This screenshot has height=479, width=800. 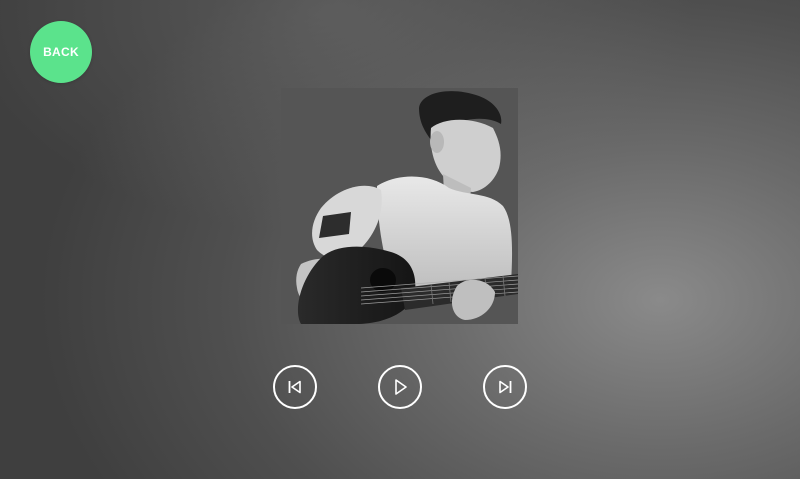 I want to click on album-art, so click(x=399, y=206).